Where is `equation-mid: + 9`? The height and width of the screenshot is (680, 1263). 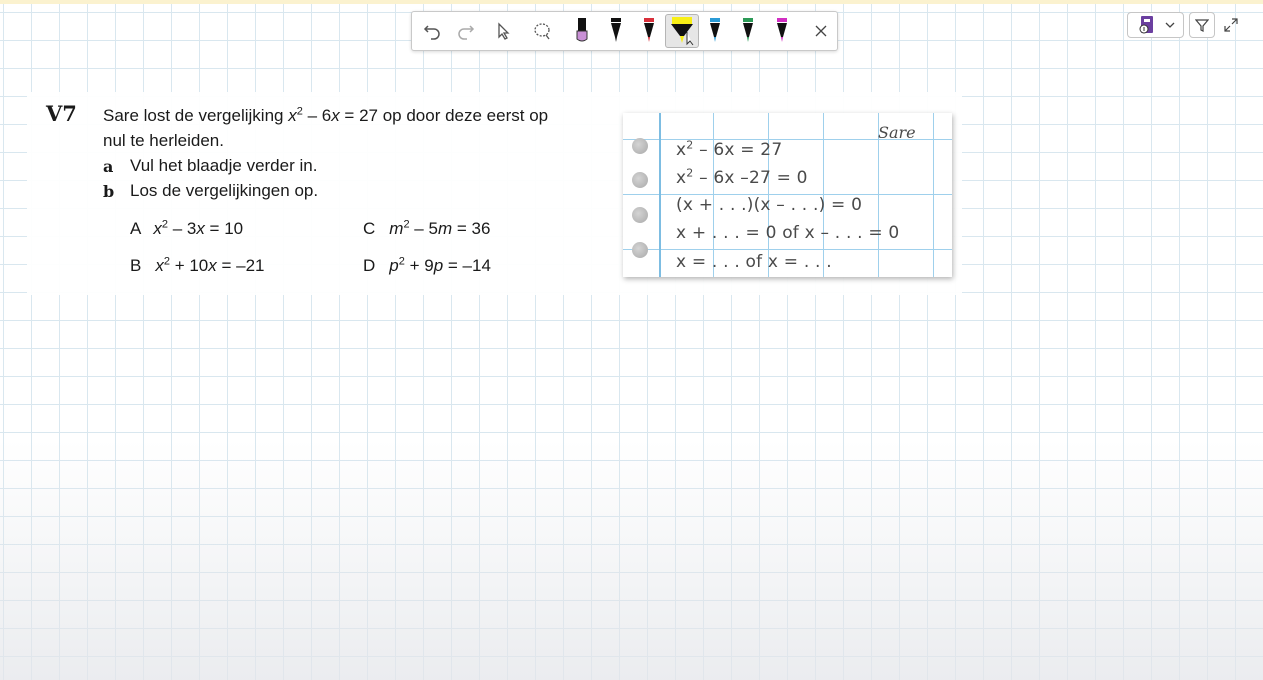
equation-mid: + 9 is located at coordinates (419, 265).